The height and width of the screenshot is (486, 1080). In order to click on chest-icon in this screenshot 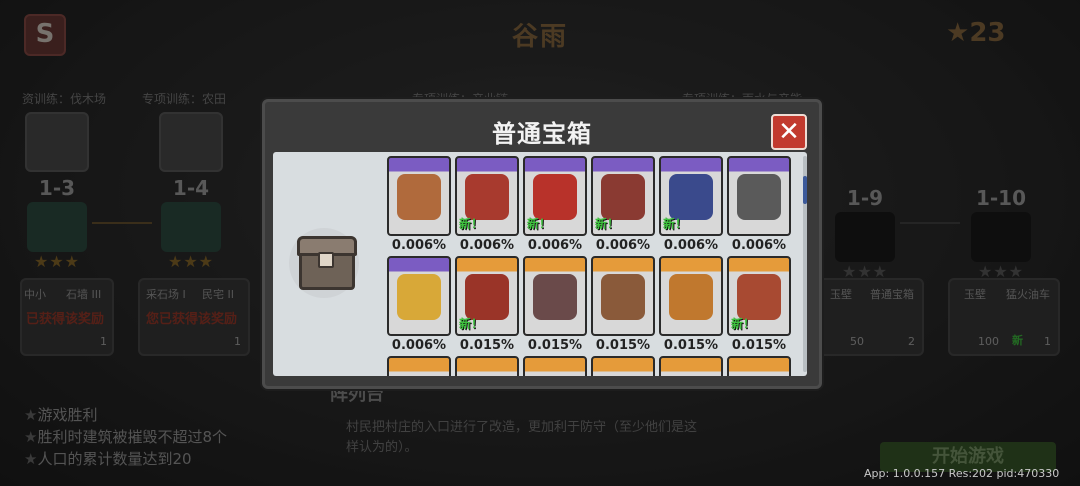, I will do `click(324, 263)`.